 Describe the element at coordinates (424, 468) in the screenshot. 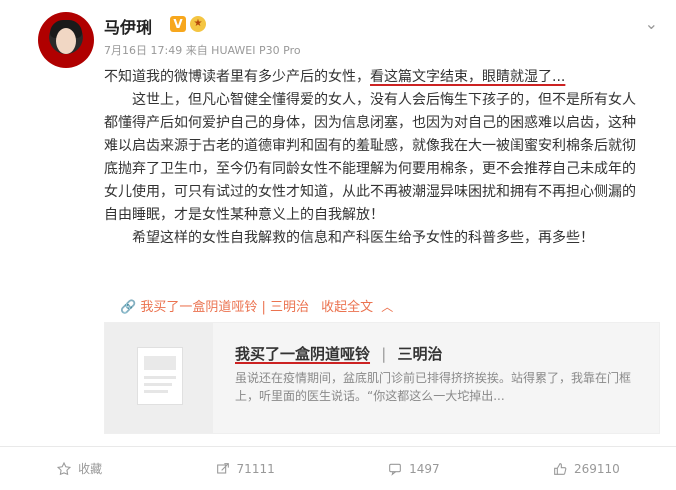

I see `comment-count: 1497` at that location.